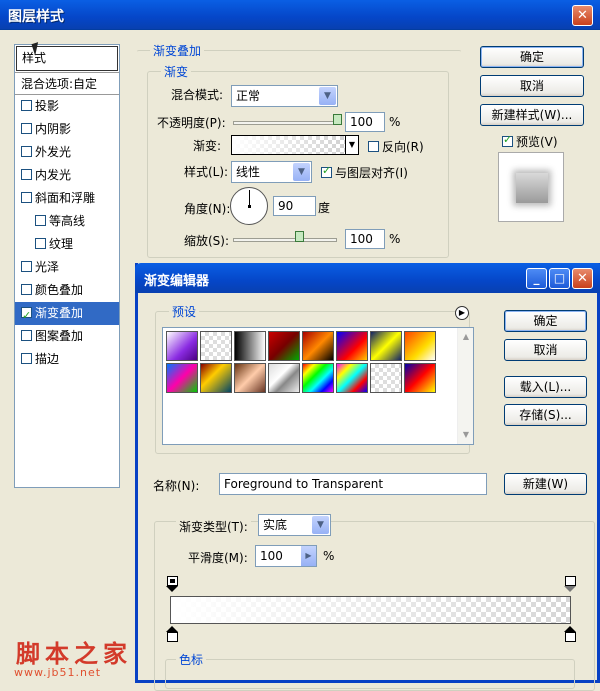 The image size is (600, 691). What do you see at coordinates (67, 359) in the screenshot?
I see `style-item: 描边` at bounding box center [67, 359].